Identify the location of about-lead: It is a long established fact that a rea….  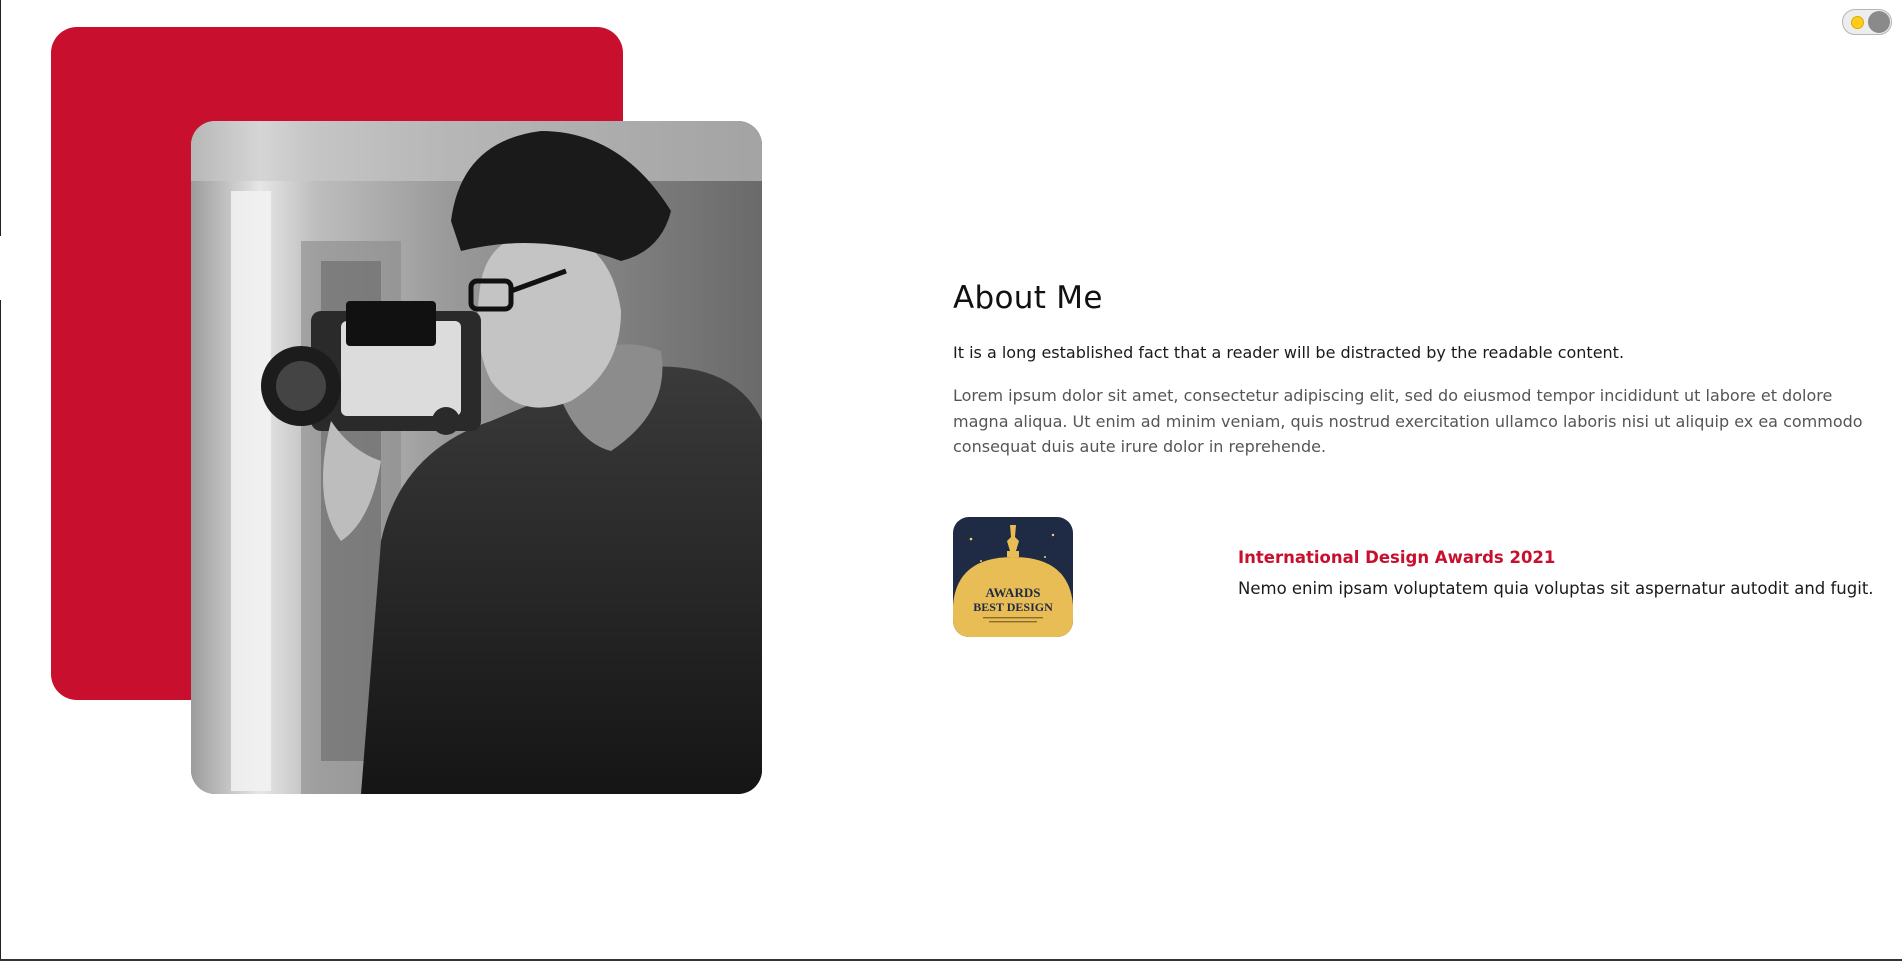
(1289, 352).